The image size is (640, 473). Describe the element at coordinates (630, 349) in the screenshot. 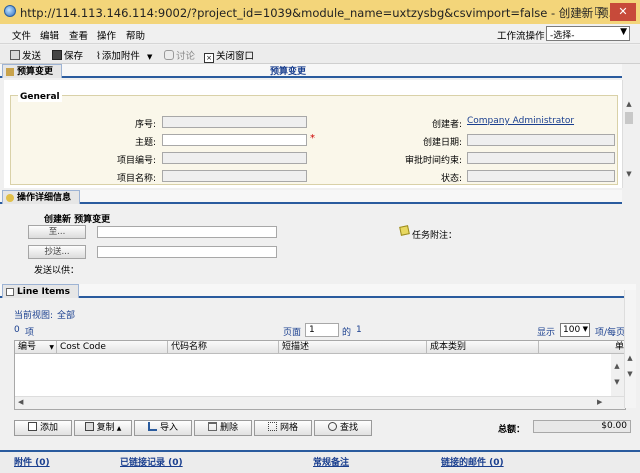

I see `line-items-scrollbar: ▲ ▼` at that location.